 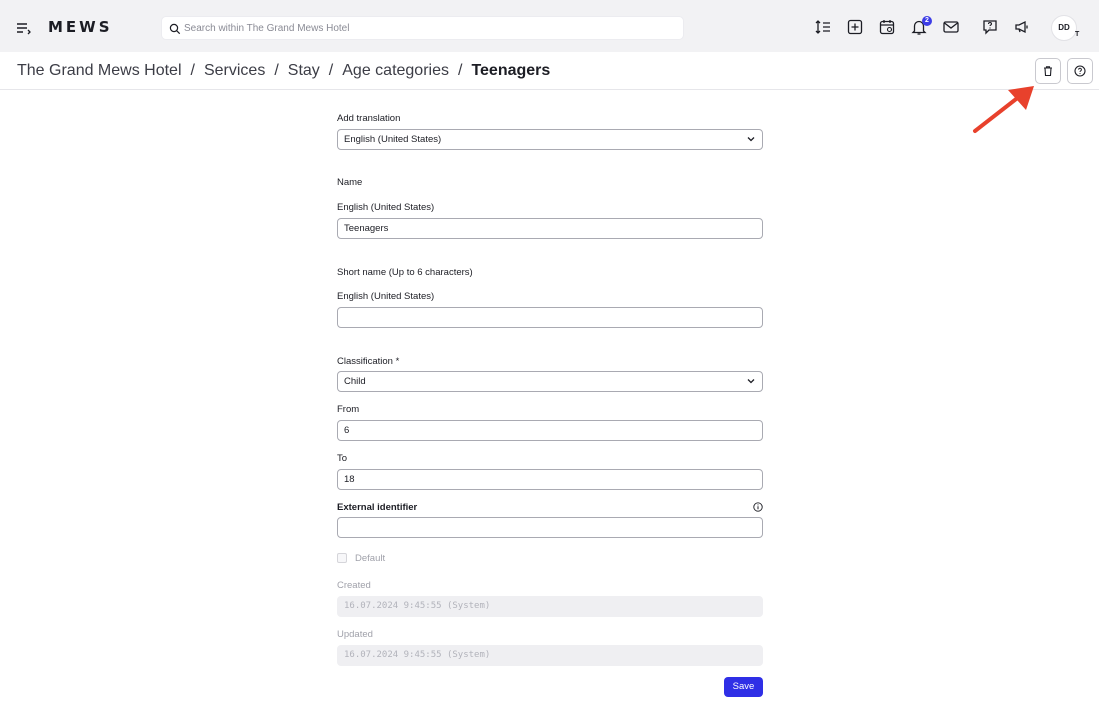 What do you see at coordinates (511, 70) in the screenshot?
I see `page-title: Teenagers` at bounding box center [511, 70].